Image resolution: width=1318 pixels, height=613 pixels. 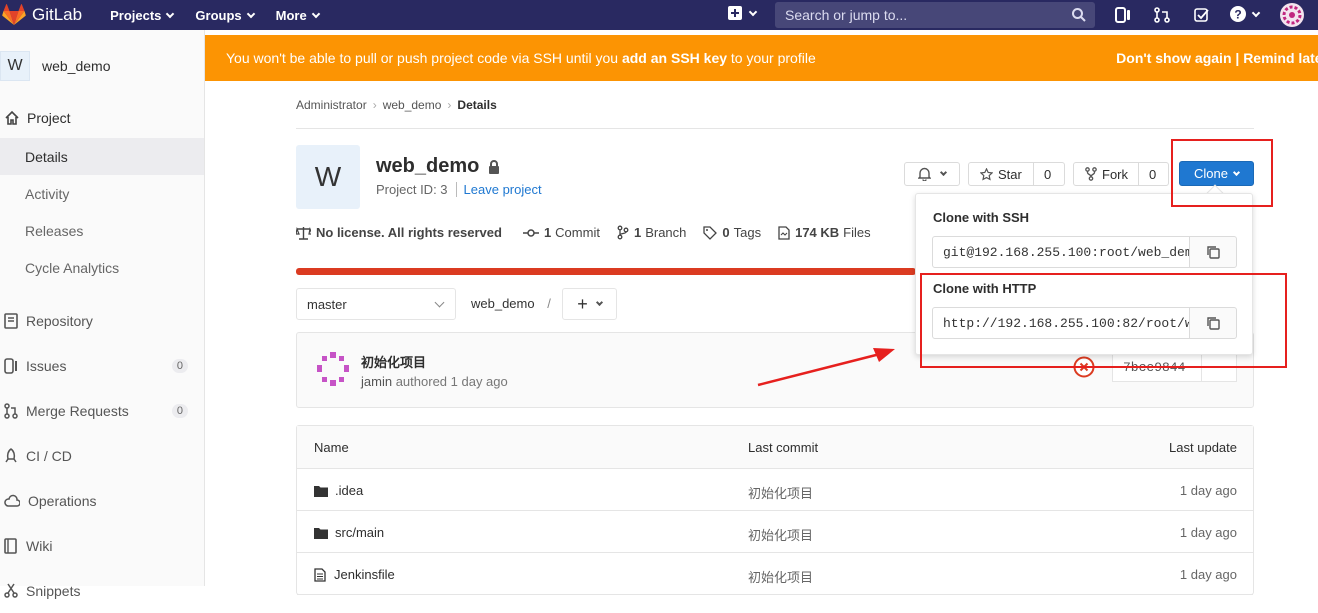 I want to click on clone-ssh-url-field: git@192.168.255.100:root/web_demo.git, so click(x=1061, y=252).